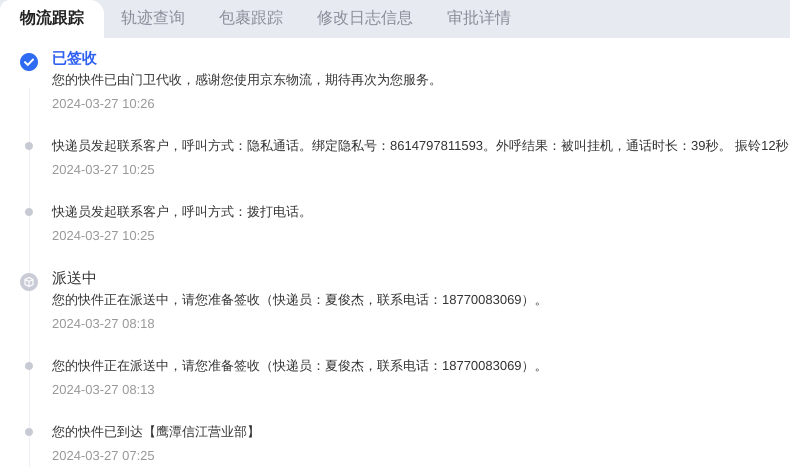  Describe the element at coordinates (75, 279) in the screenshot. I see `status-title: 派送中` at that location.